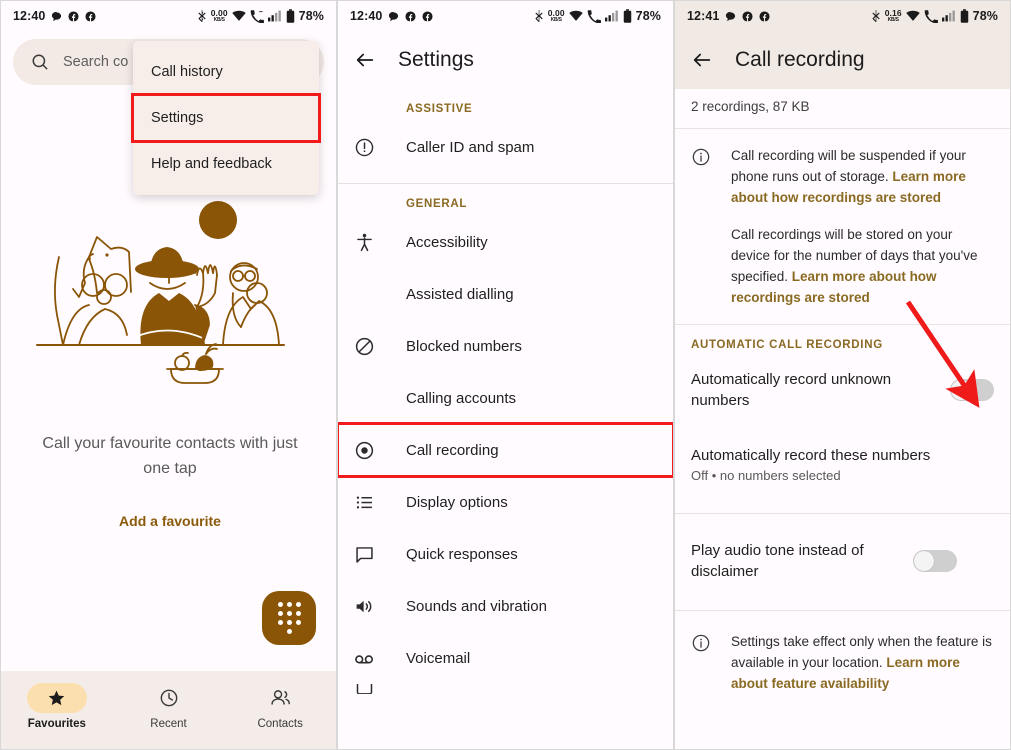  Describe the element at coordinates (461, 398) in the screenshot. I see `setting-label: Calling accounts` at that location.